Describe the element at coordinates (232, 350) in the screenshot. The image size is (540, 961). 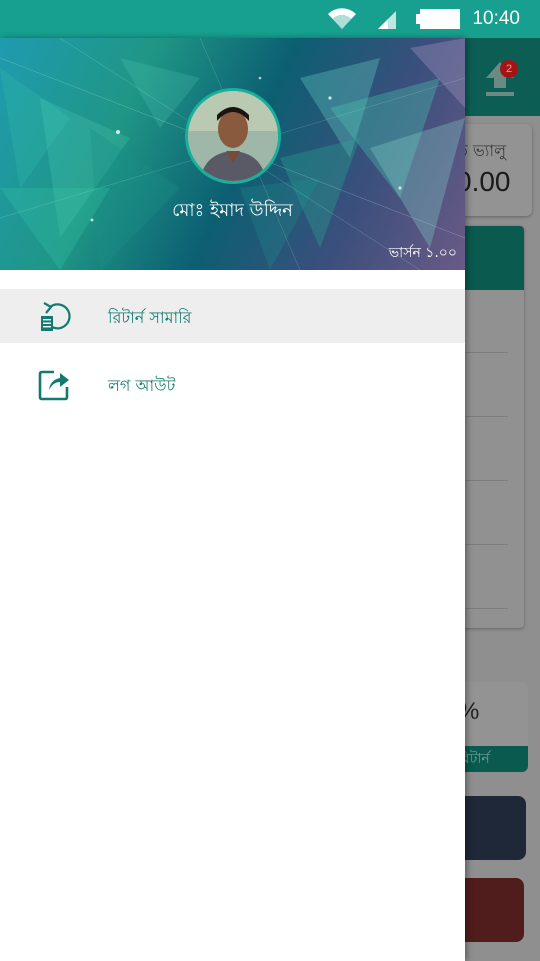
I see `drawer-menu: রিটার্ন সামারি লগ আউট` at that location.